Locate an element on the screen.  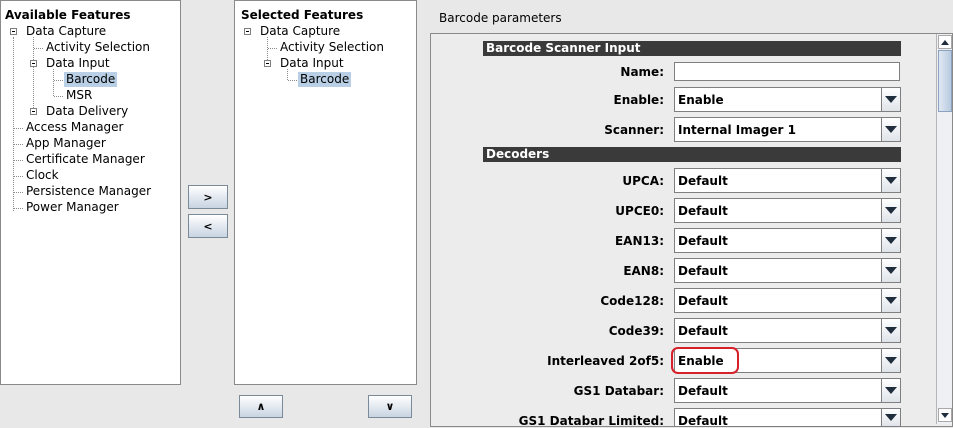
decoder-select-code39: Default is located at coordinates (787, 330).